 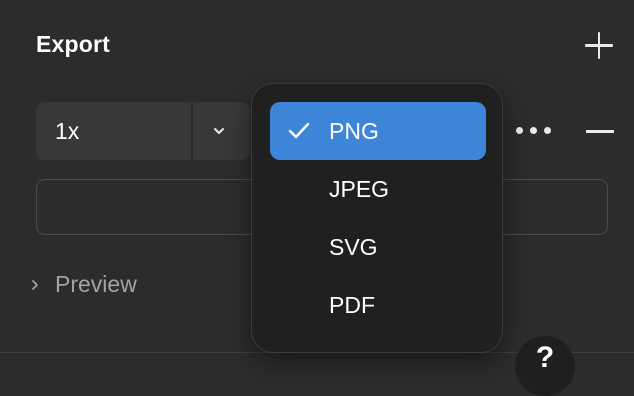 I want to click on format-option-label: JPEG, so click(x=359, y=189).